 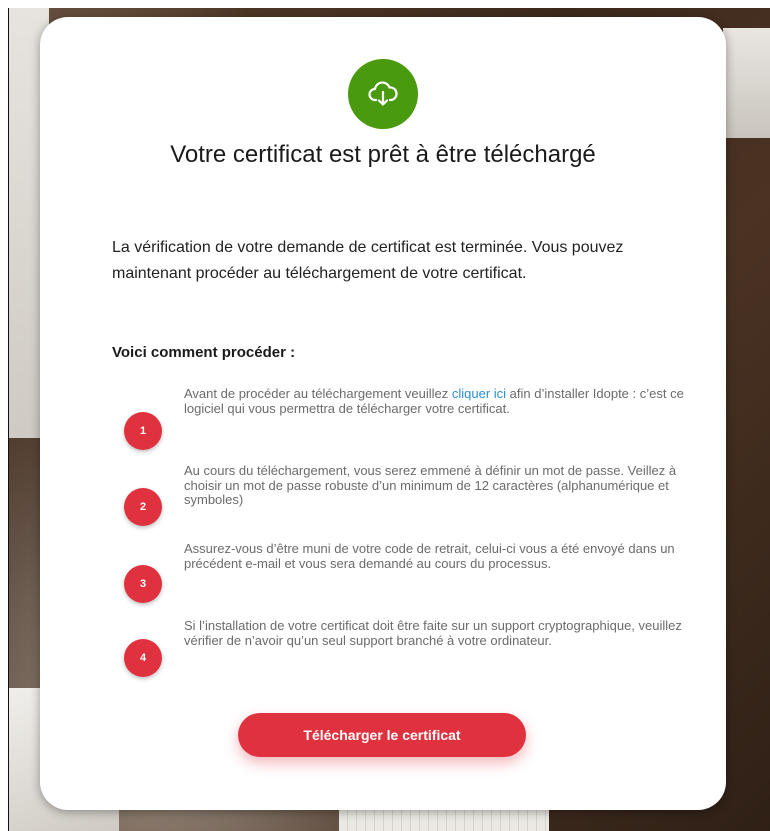 I want to click on install-idopte-link: cliquer ici, so click(x=479, y=393).